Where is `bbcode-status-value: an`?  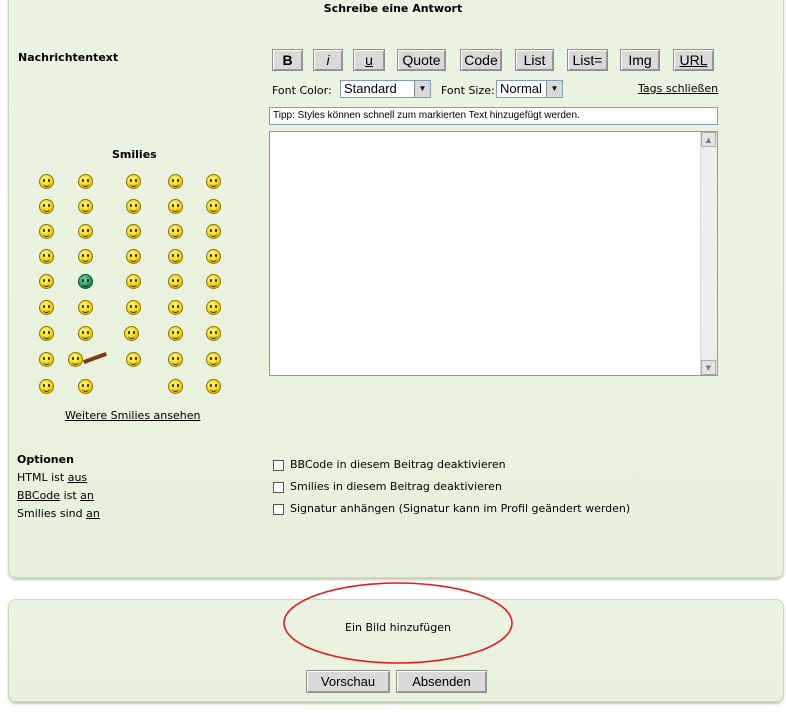 bbcode-status-value: an is located at coordinates (87, 495).